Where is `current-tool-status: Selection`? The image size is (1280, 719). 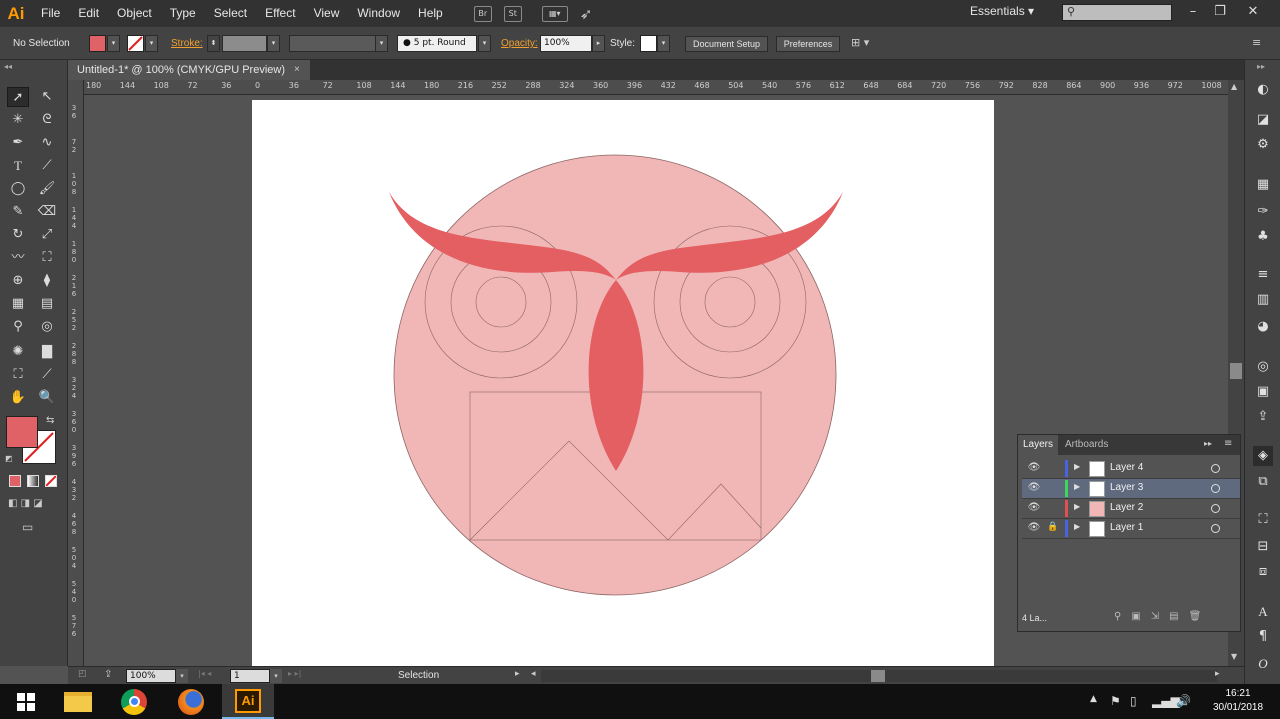
current-tool-status: Selection is located at coordinates (418, 675).